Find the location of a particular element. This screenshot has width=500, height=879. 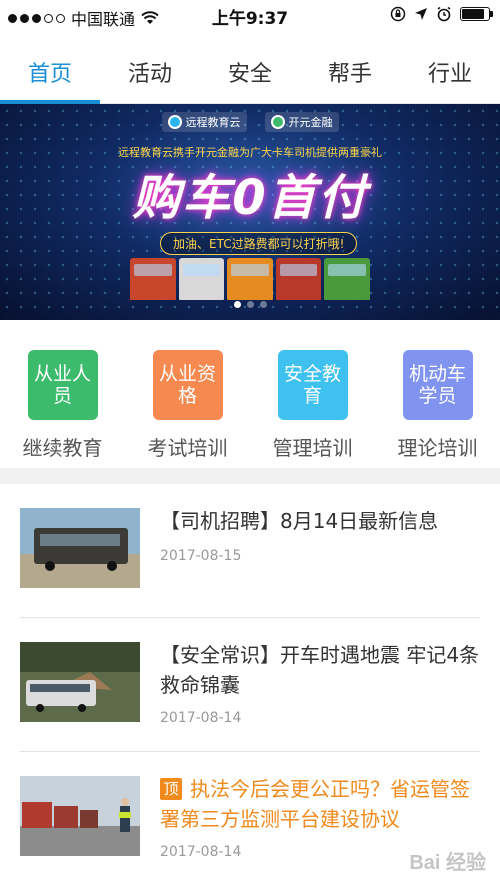

section-divider is located at coordinates (250, 476).